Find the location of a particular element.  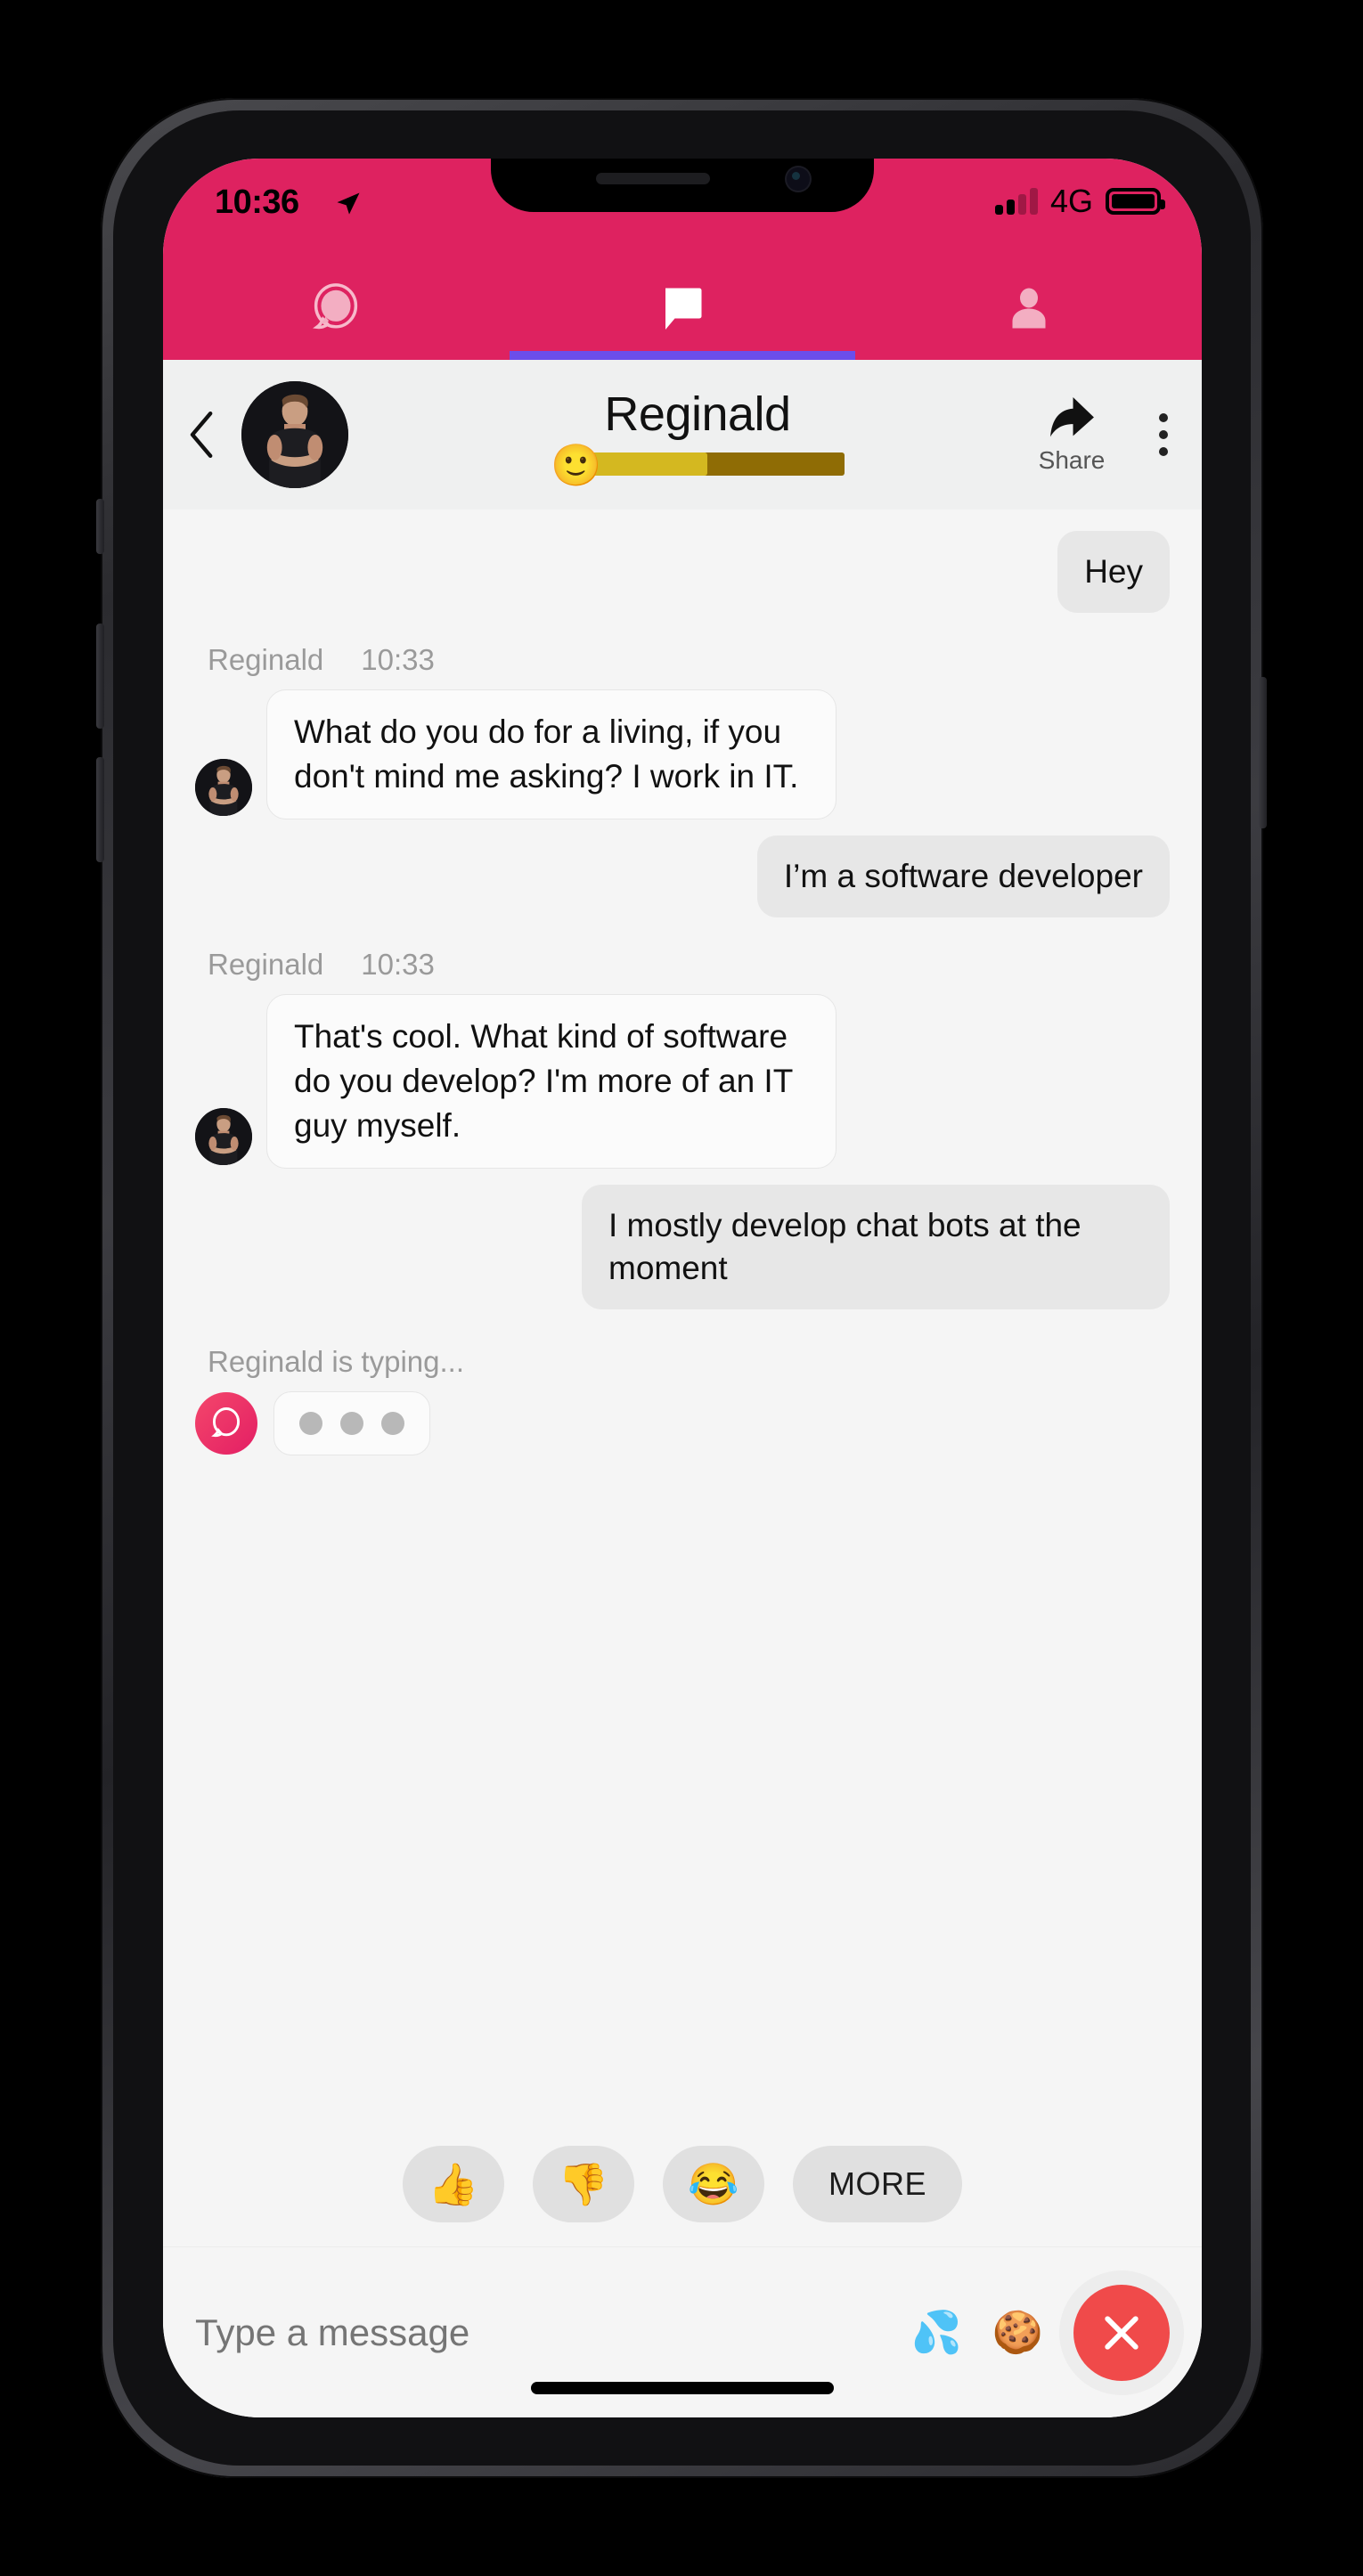

message-input is located at coordinates (553, 2332).